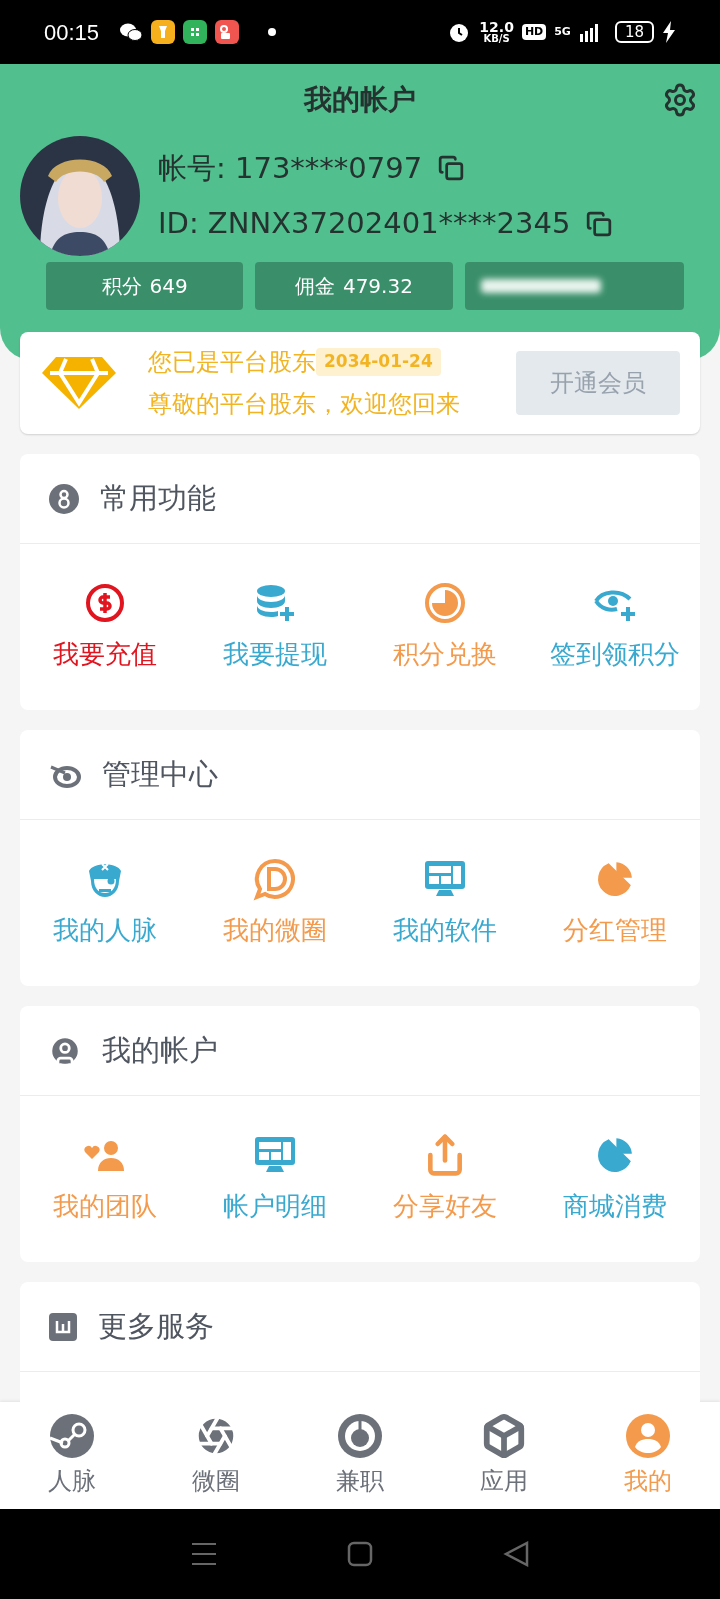 This screenshot has width=720, height=1599. Describe the element at coordinates (314, 286) in the screenshot. I see `stat-label: 佣金` at that location.